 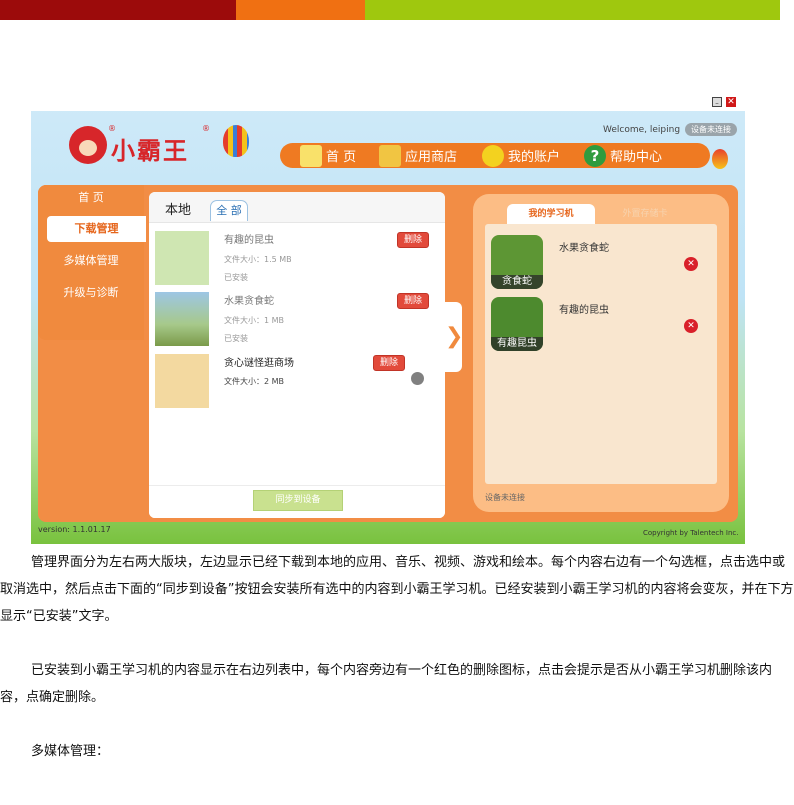 I want to click on hot-air-balloon-icon, so click(x=236, y=141).